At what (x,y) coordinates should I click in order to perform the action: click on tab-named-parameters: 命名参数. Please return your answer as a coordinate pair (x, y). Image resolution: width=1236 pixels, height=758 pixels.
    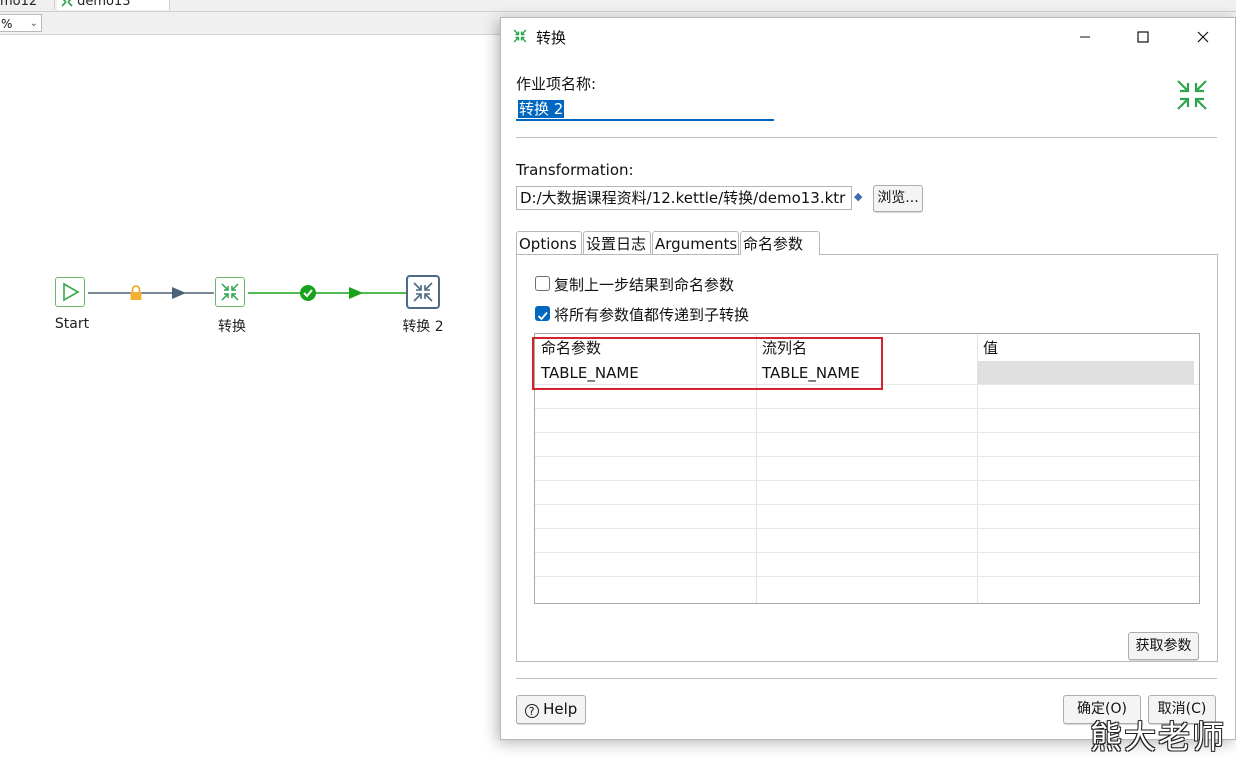
    Looking at the image, I should click on (780, 243).